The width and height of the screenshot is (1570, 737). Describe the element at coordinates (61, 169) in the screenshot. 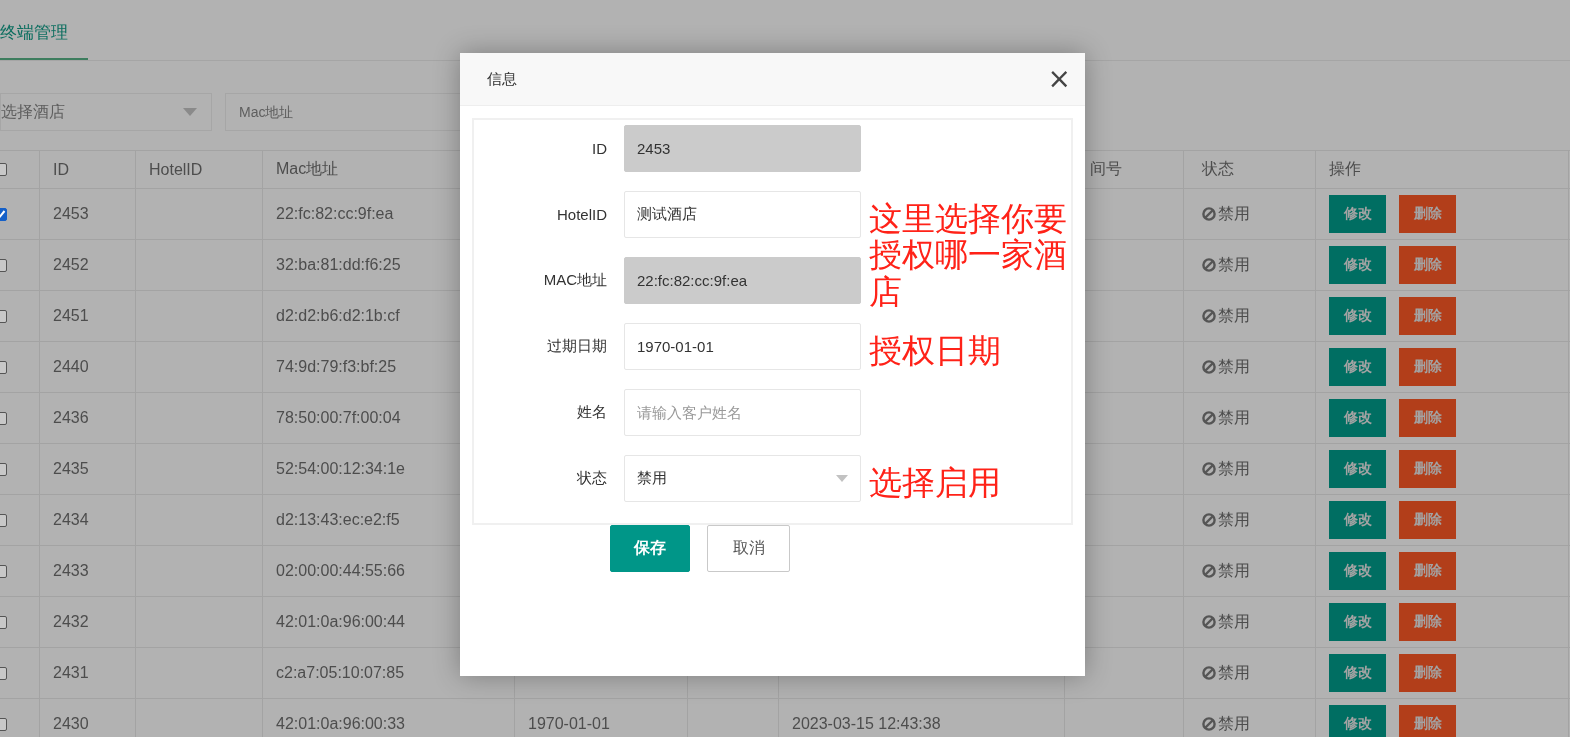

I see `column-header: ID` at that location.